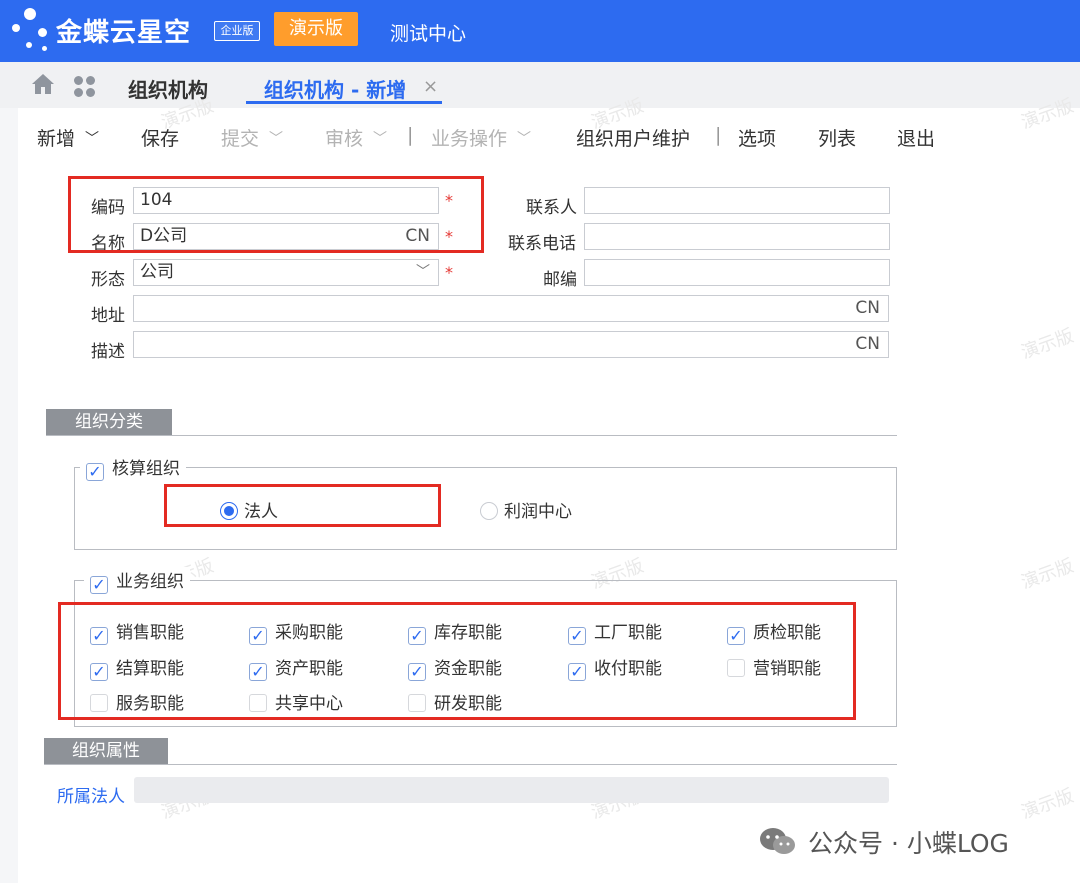  What do you see at coordinates (43, 84) in the screenshot?
I see `home-icon` at bounding box center [43, 84].